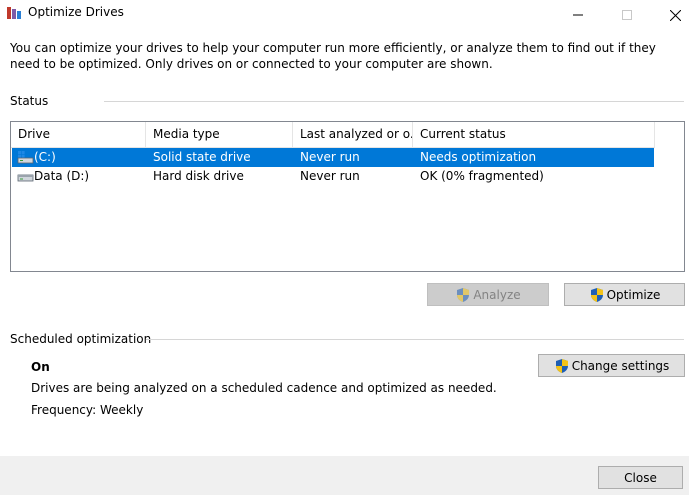 Image resolution: width=689 pixels, height=495 pixels. I want to click on column-header-media-type: Media type, so click(219, 134).